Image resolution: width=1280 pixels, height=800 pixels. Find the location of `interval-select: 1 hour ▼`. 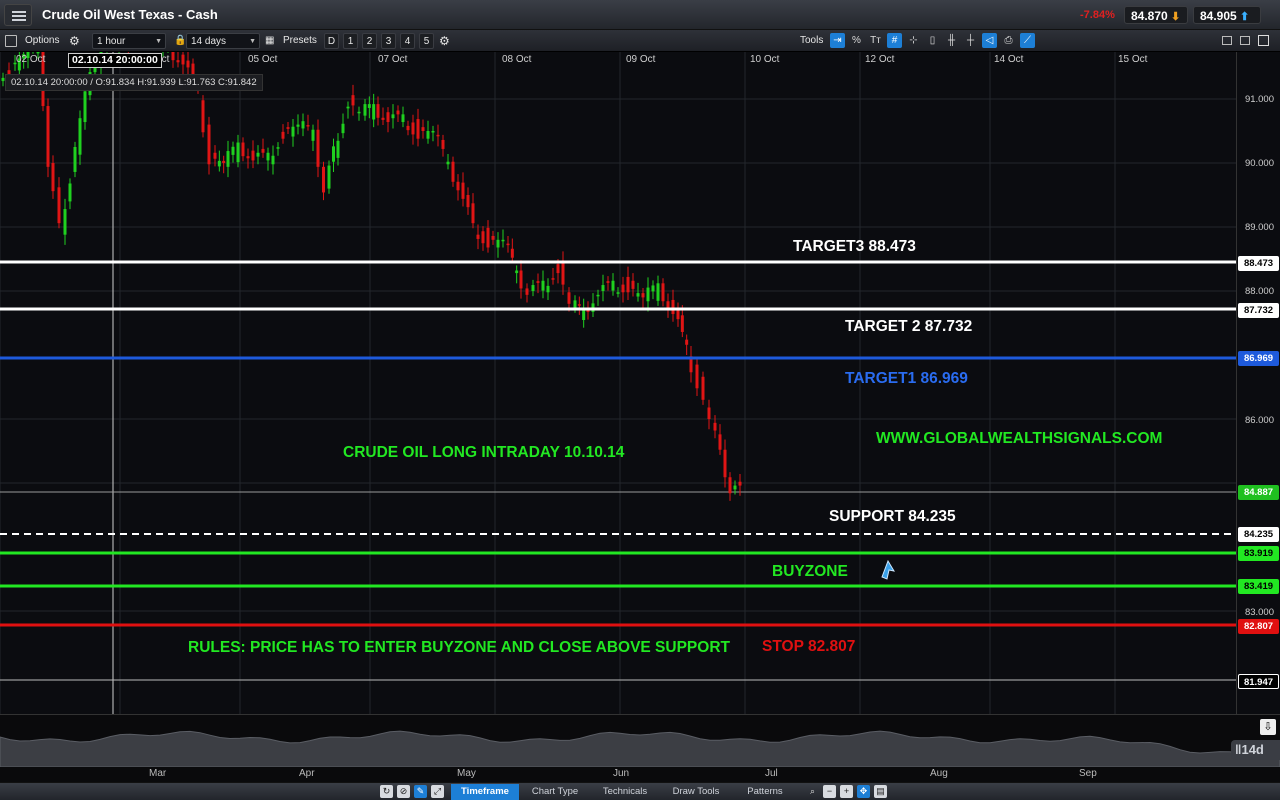

interval-select: 1 hour ▼ is located at coordinates (129, 41).